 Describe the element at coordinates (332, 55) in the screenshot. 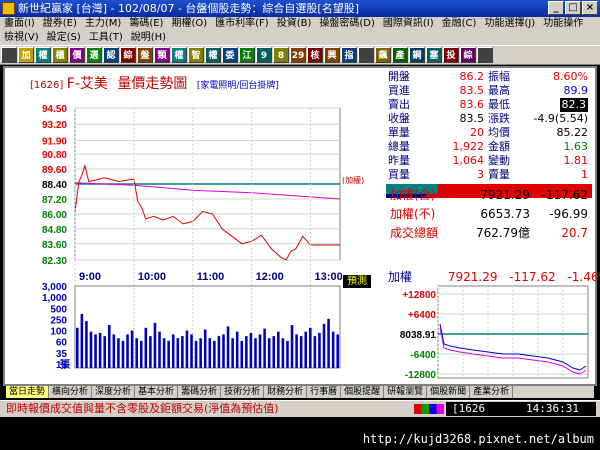

I see `toolbar-button: 興` at that location.